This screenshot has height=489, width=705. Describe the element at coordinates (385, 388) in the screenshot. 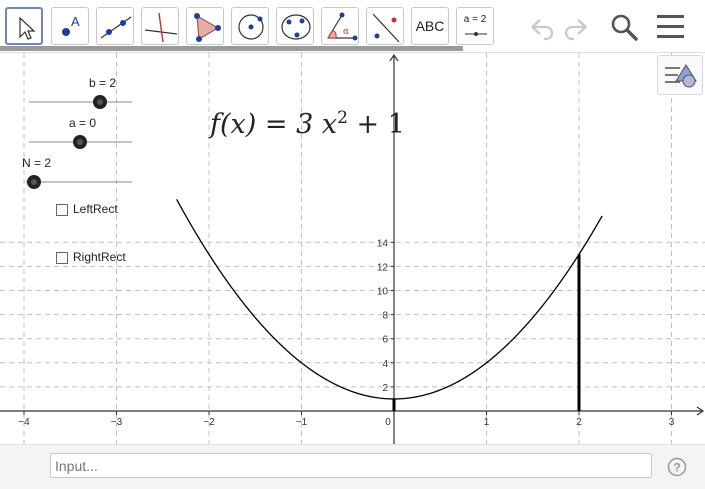

I see `y-tick-label: 2` at that location.